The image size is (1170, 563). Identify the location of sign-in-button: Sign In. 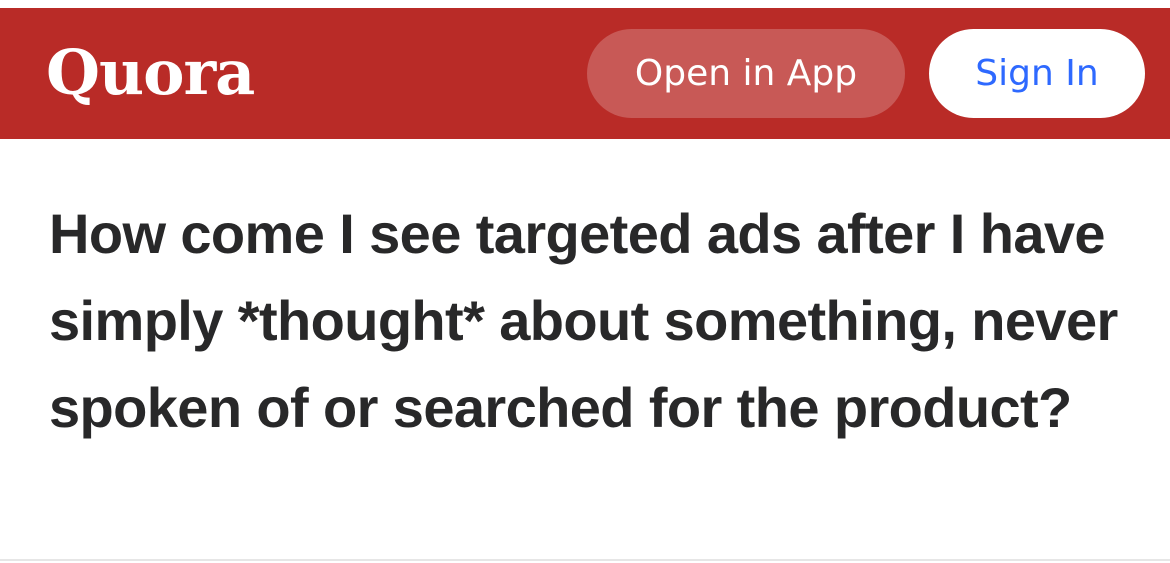
(1037, 73).